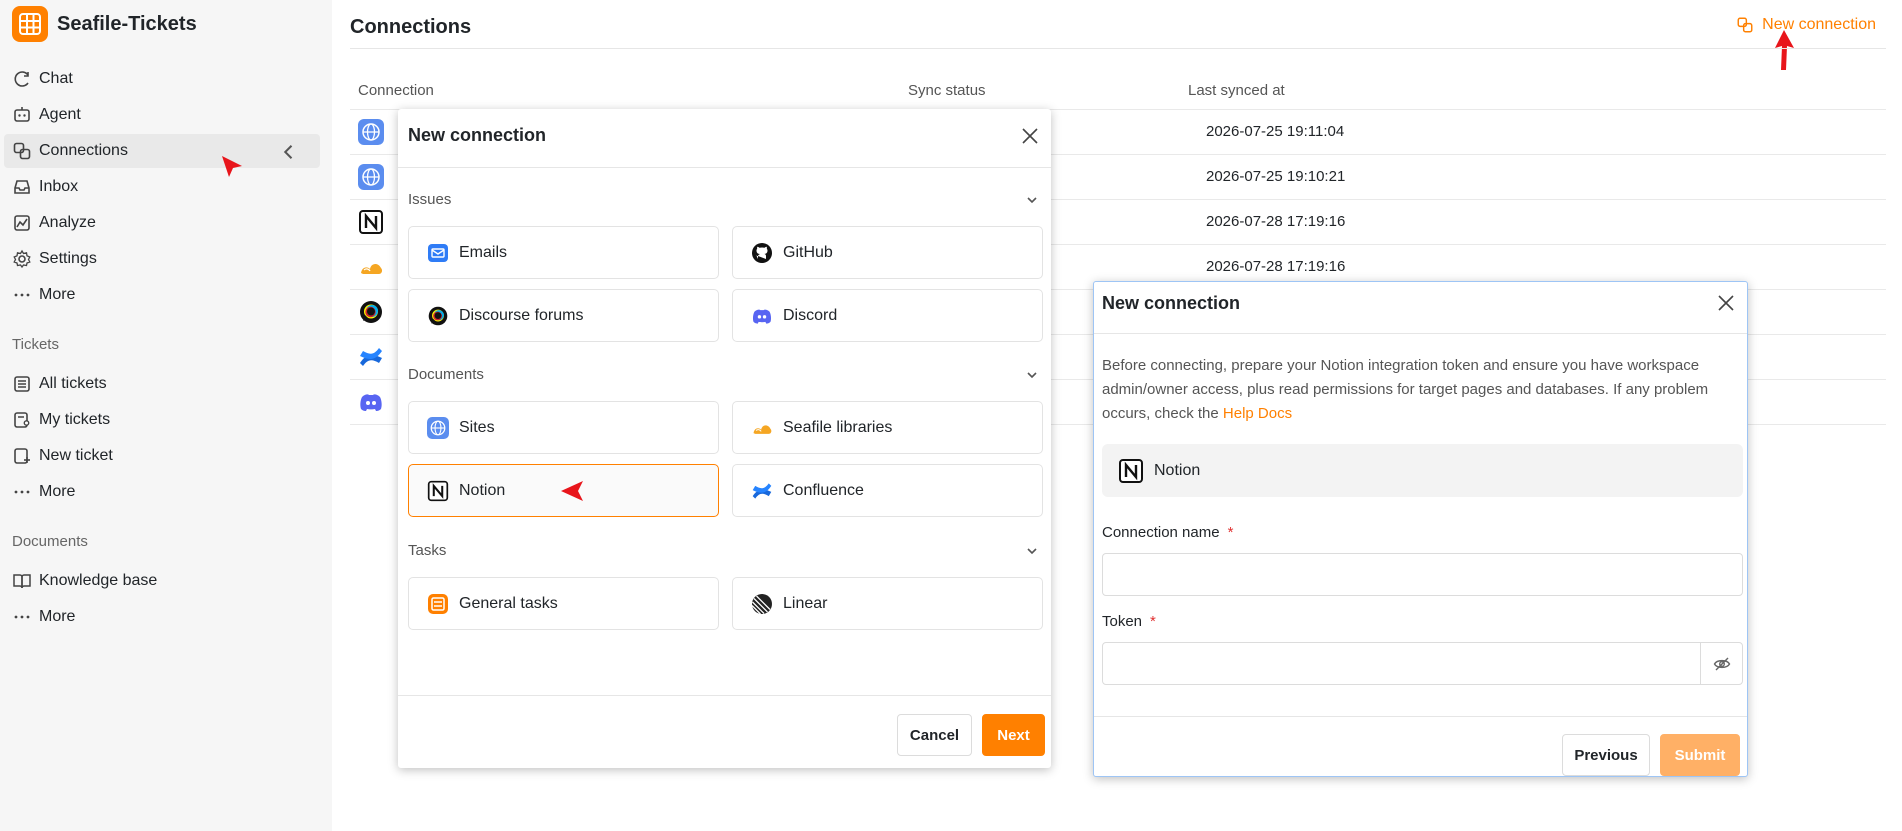  What do you see at coordinates (438, 252) in the screenshot?
I see `email-icon` at bounding box center [438, 252].